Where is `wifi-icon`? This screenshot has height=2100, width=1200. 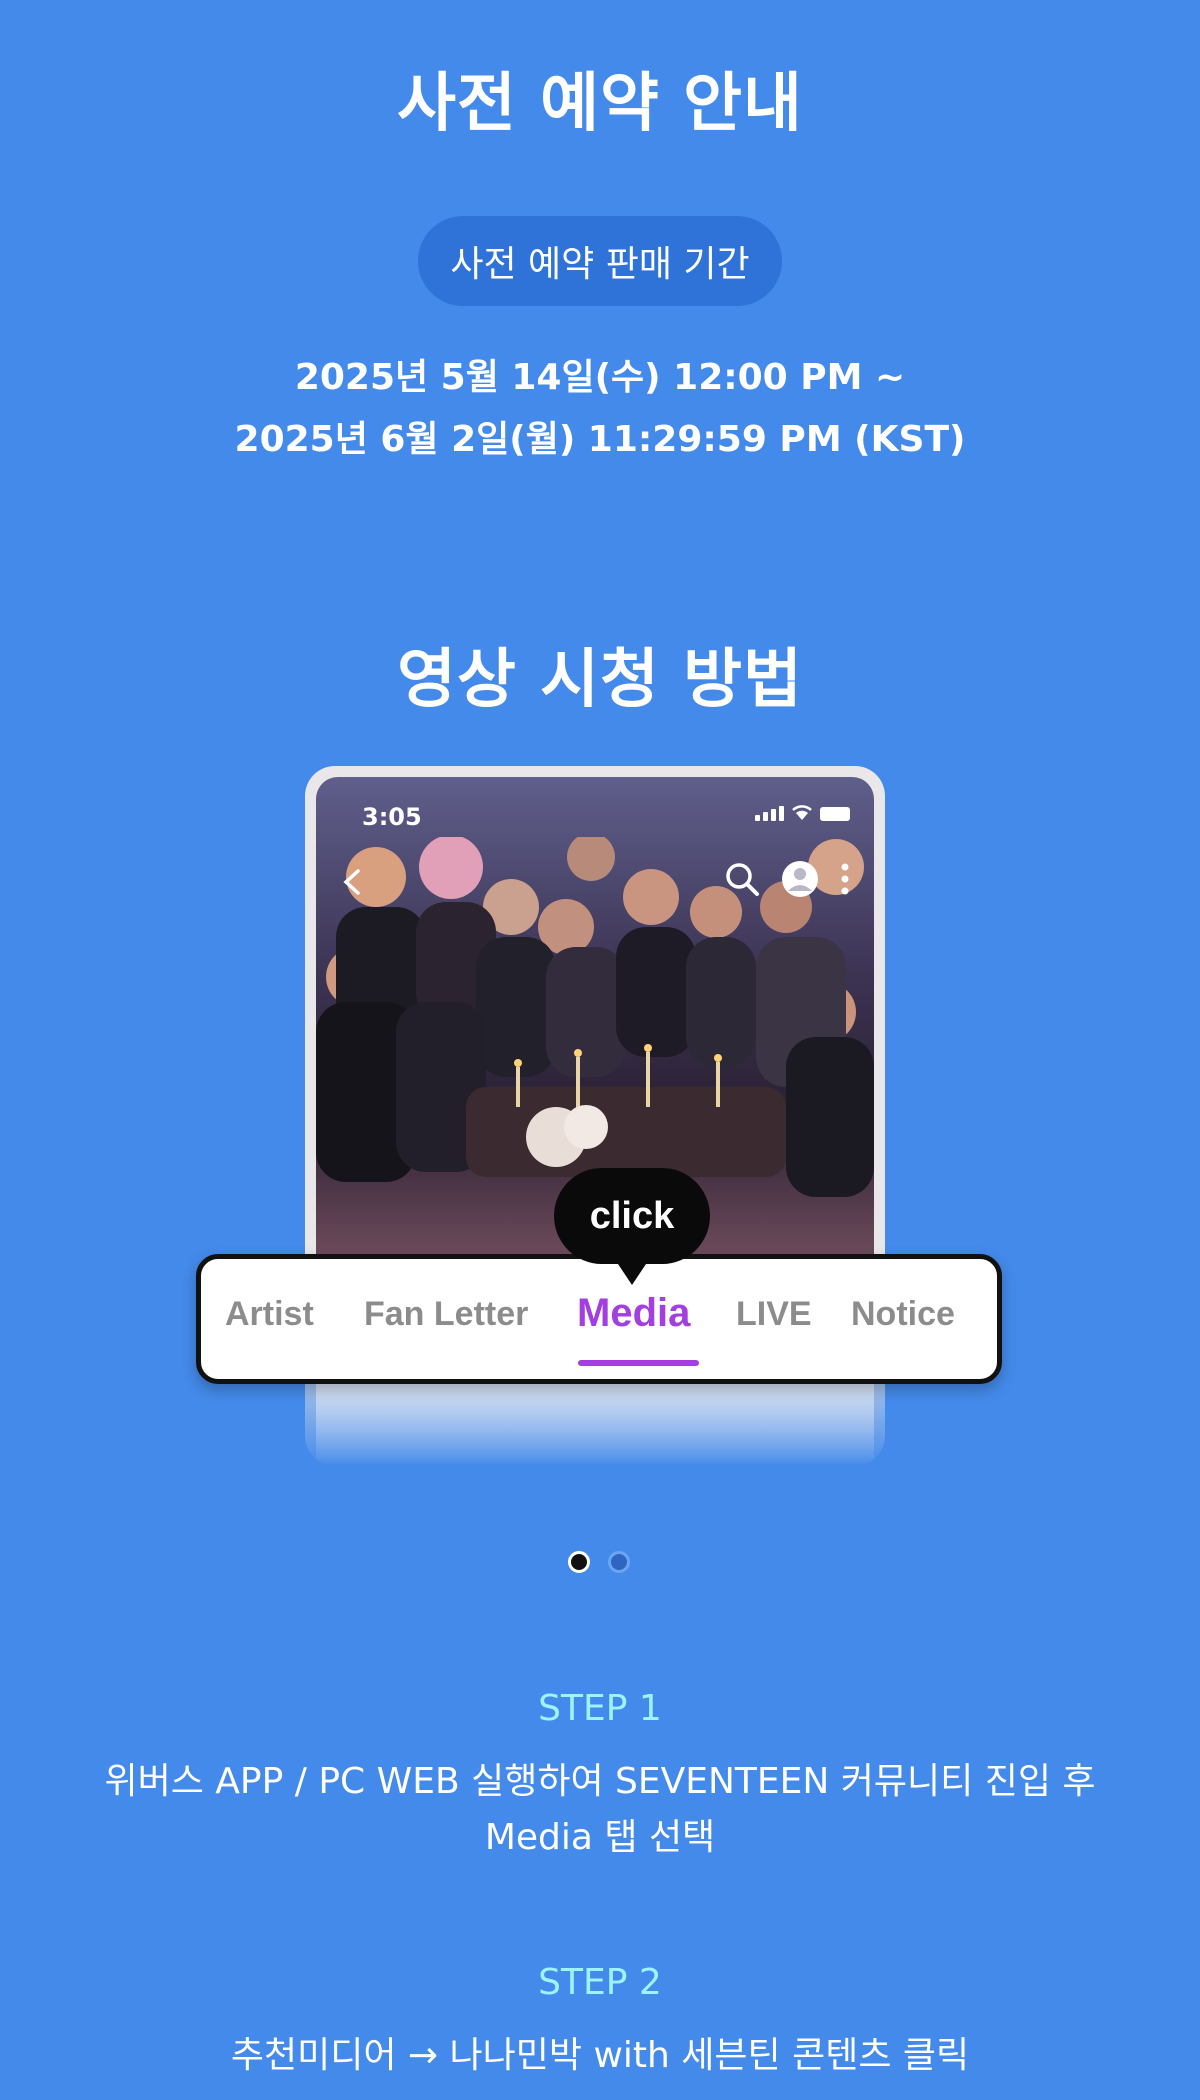
wifi-icon is located at coordinates (802, 812).